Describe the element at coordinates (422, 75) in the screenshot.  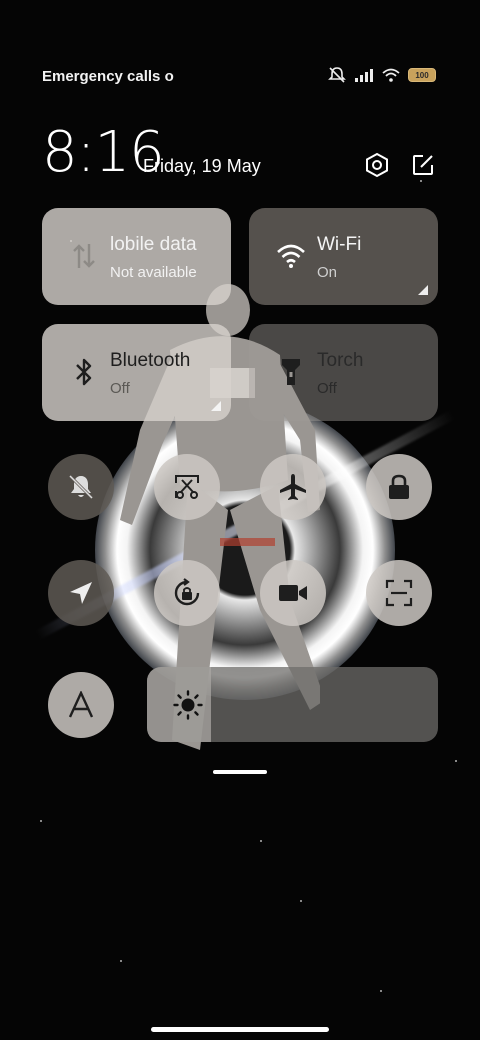
I see `battery-icon: 100` at that location.